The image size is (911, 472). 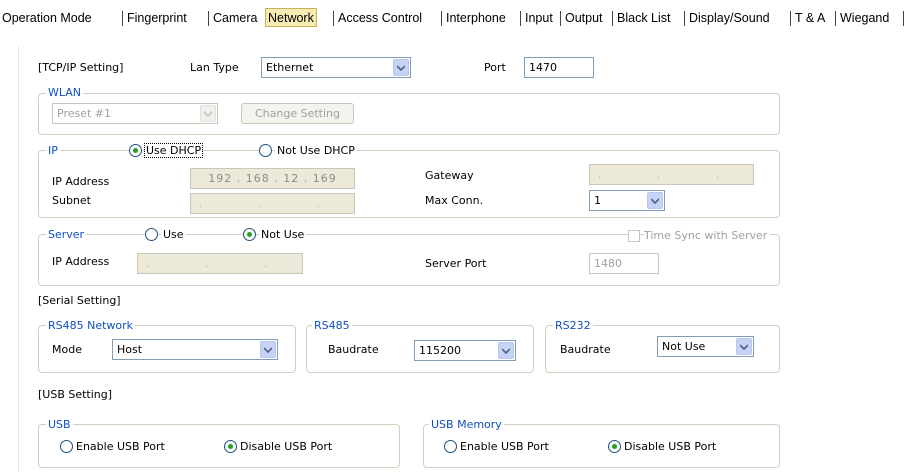 What do you see at coordinates (440, 350) in the screenshot?
I see `rs485-baudrate-value: 115200` at bounding box center [440, 350].